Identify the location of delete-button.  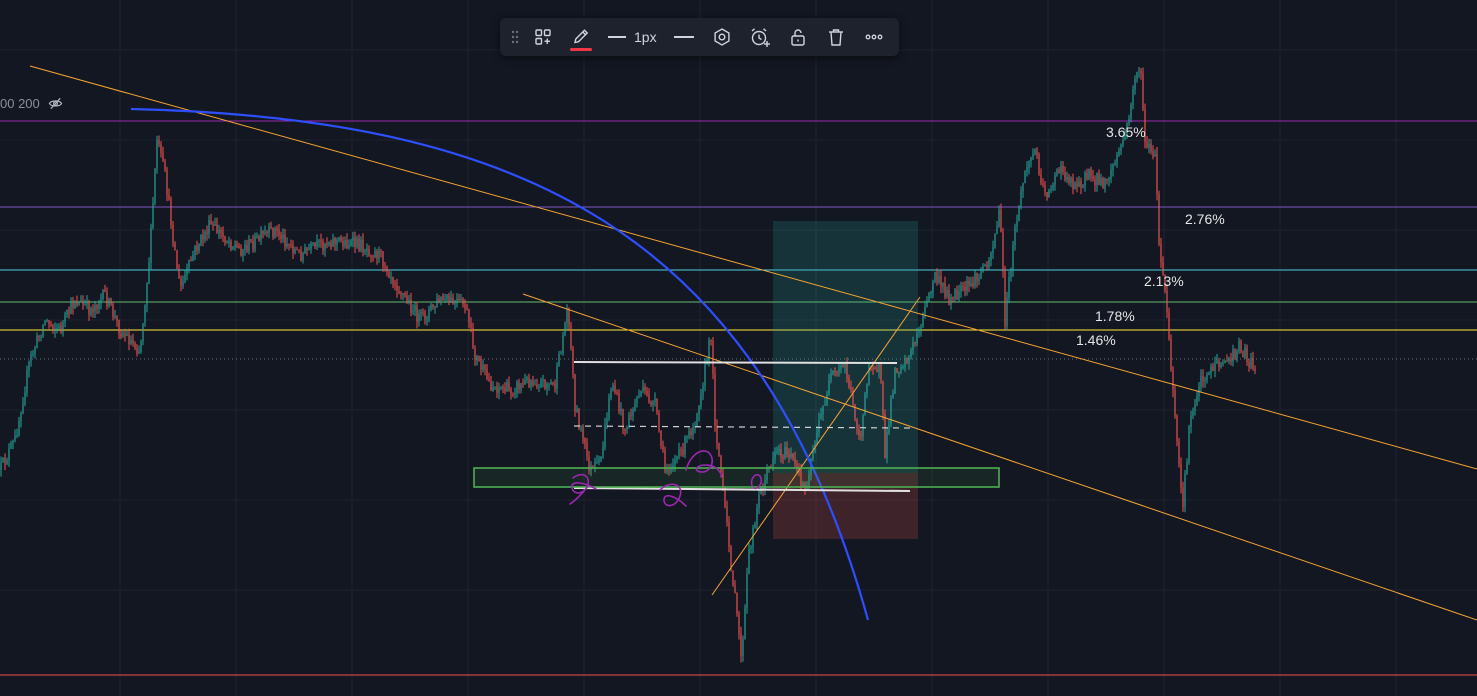
(836, 37).